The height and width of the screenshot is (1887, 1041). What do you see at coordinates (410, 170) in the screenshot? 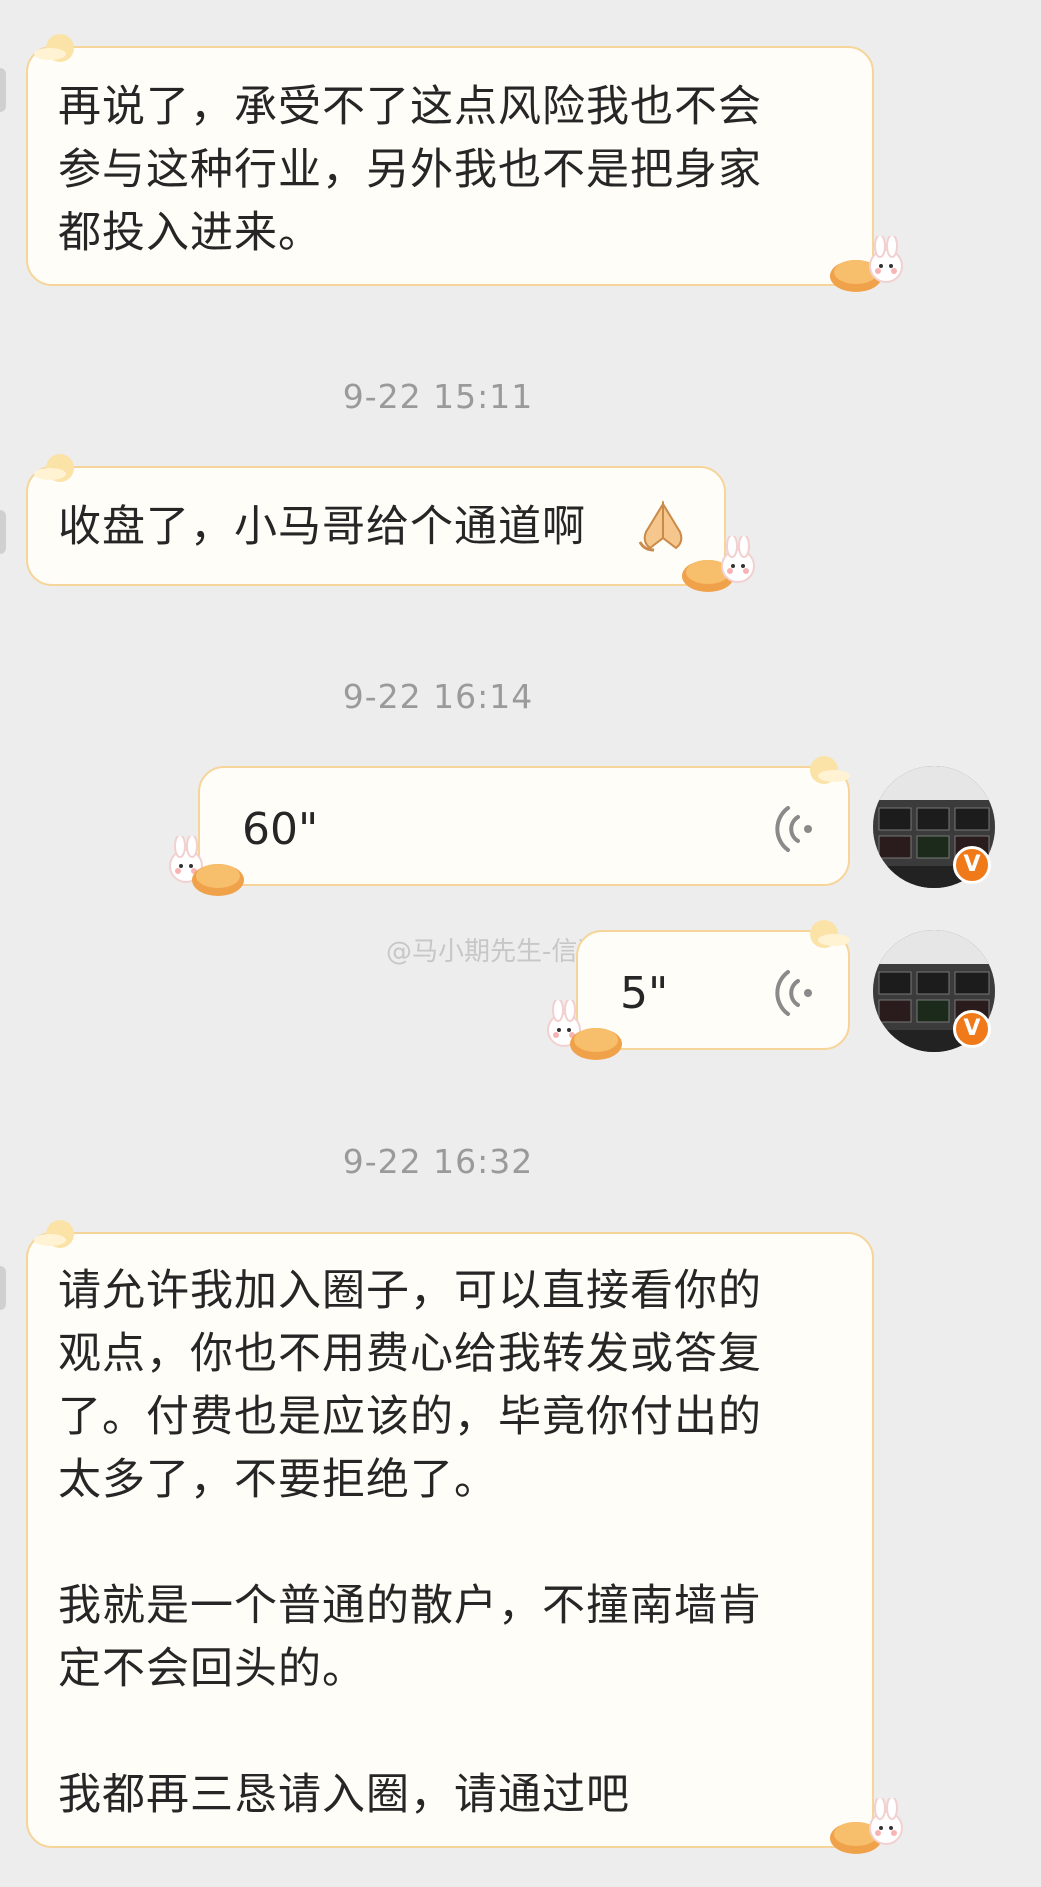
I see `message-text: 再说了，承受不了这点风险我也不会 参与这种行业，另外我也不是把身家 都投入进来。` at bounding box center [410, 170].